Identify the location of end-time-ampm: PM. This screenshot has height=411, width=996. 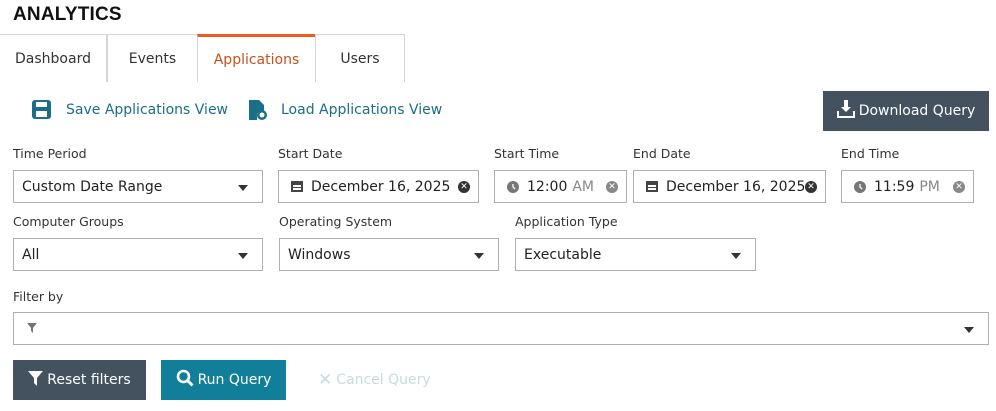
(929, 186).